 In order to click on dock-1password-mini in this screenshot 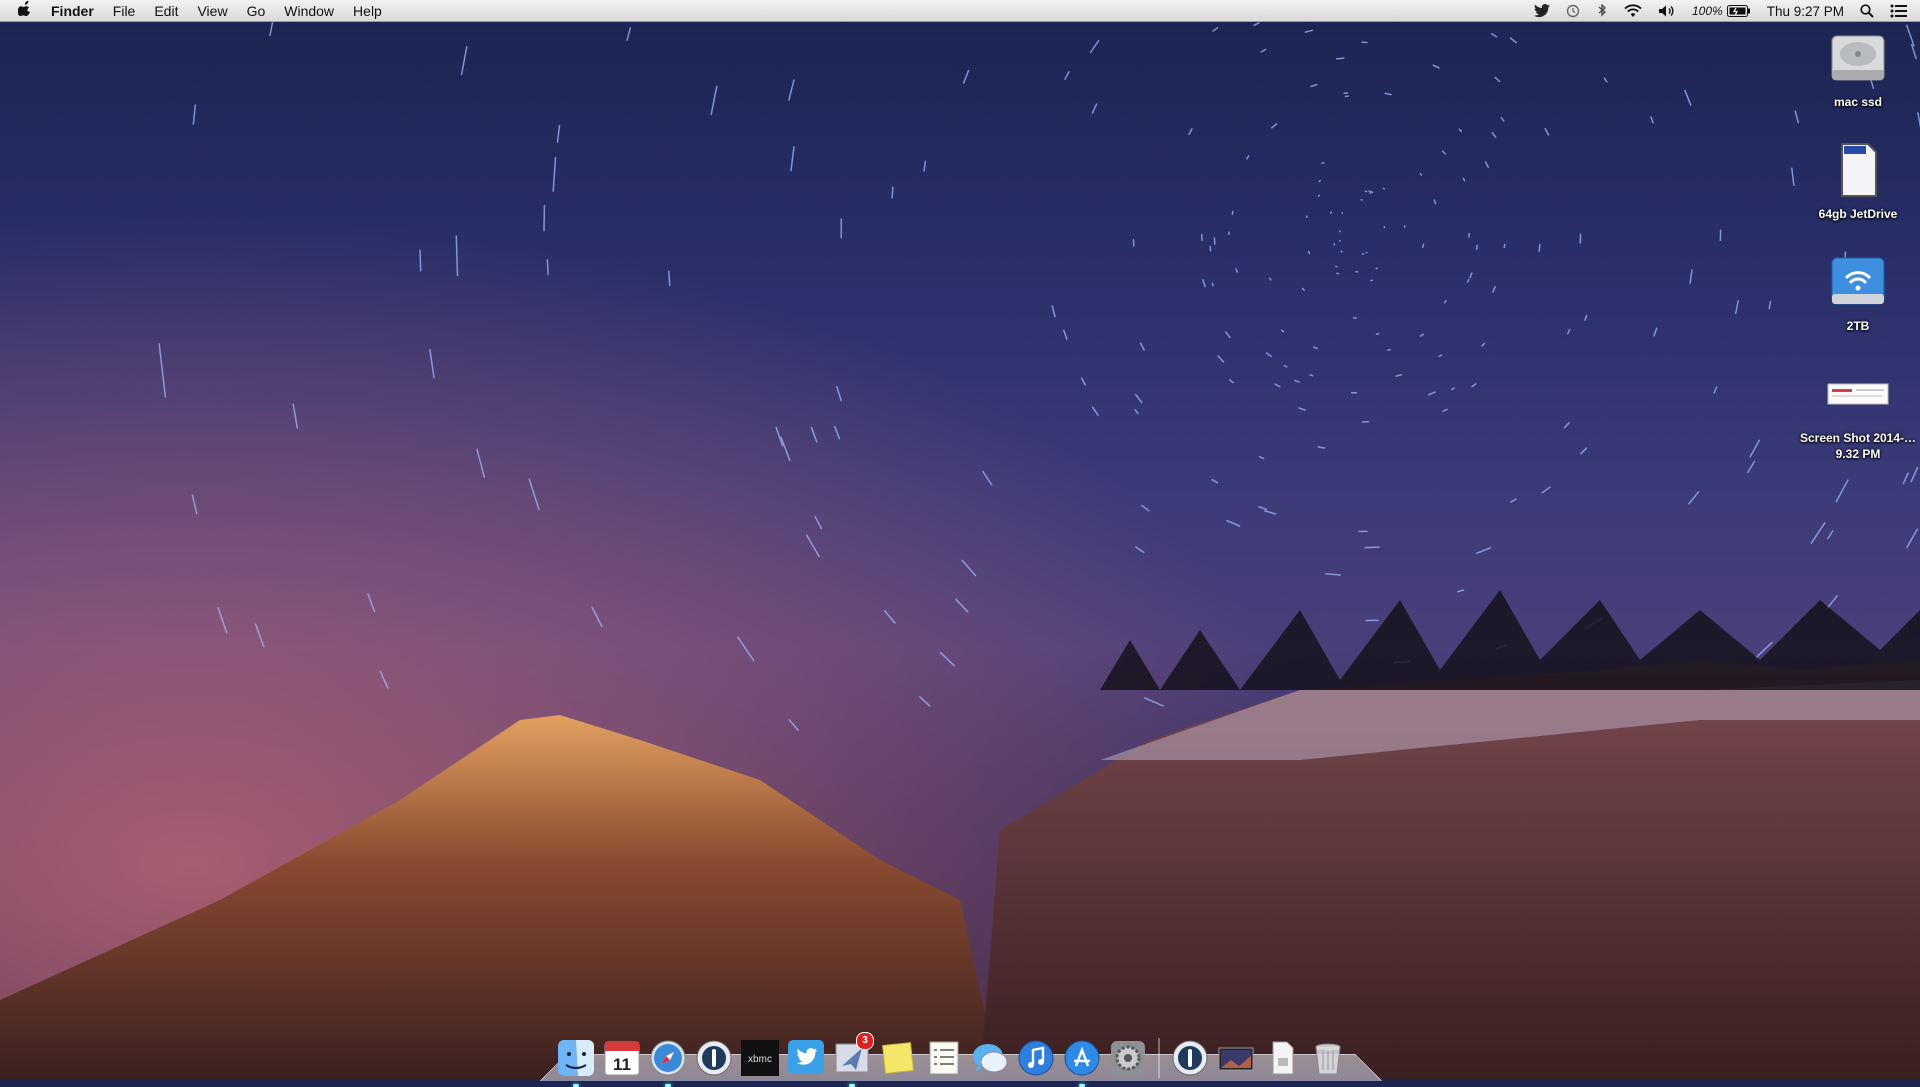, I will do `click(1190, 1058)`.